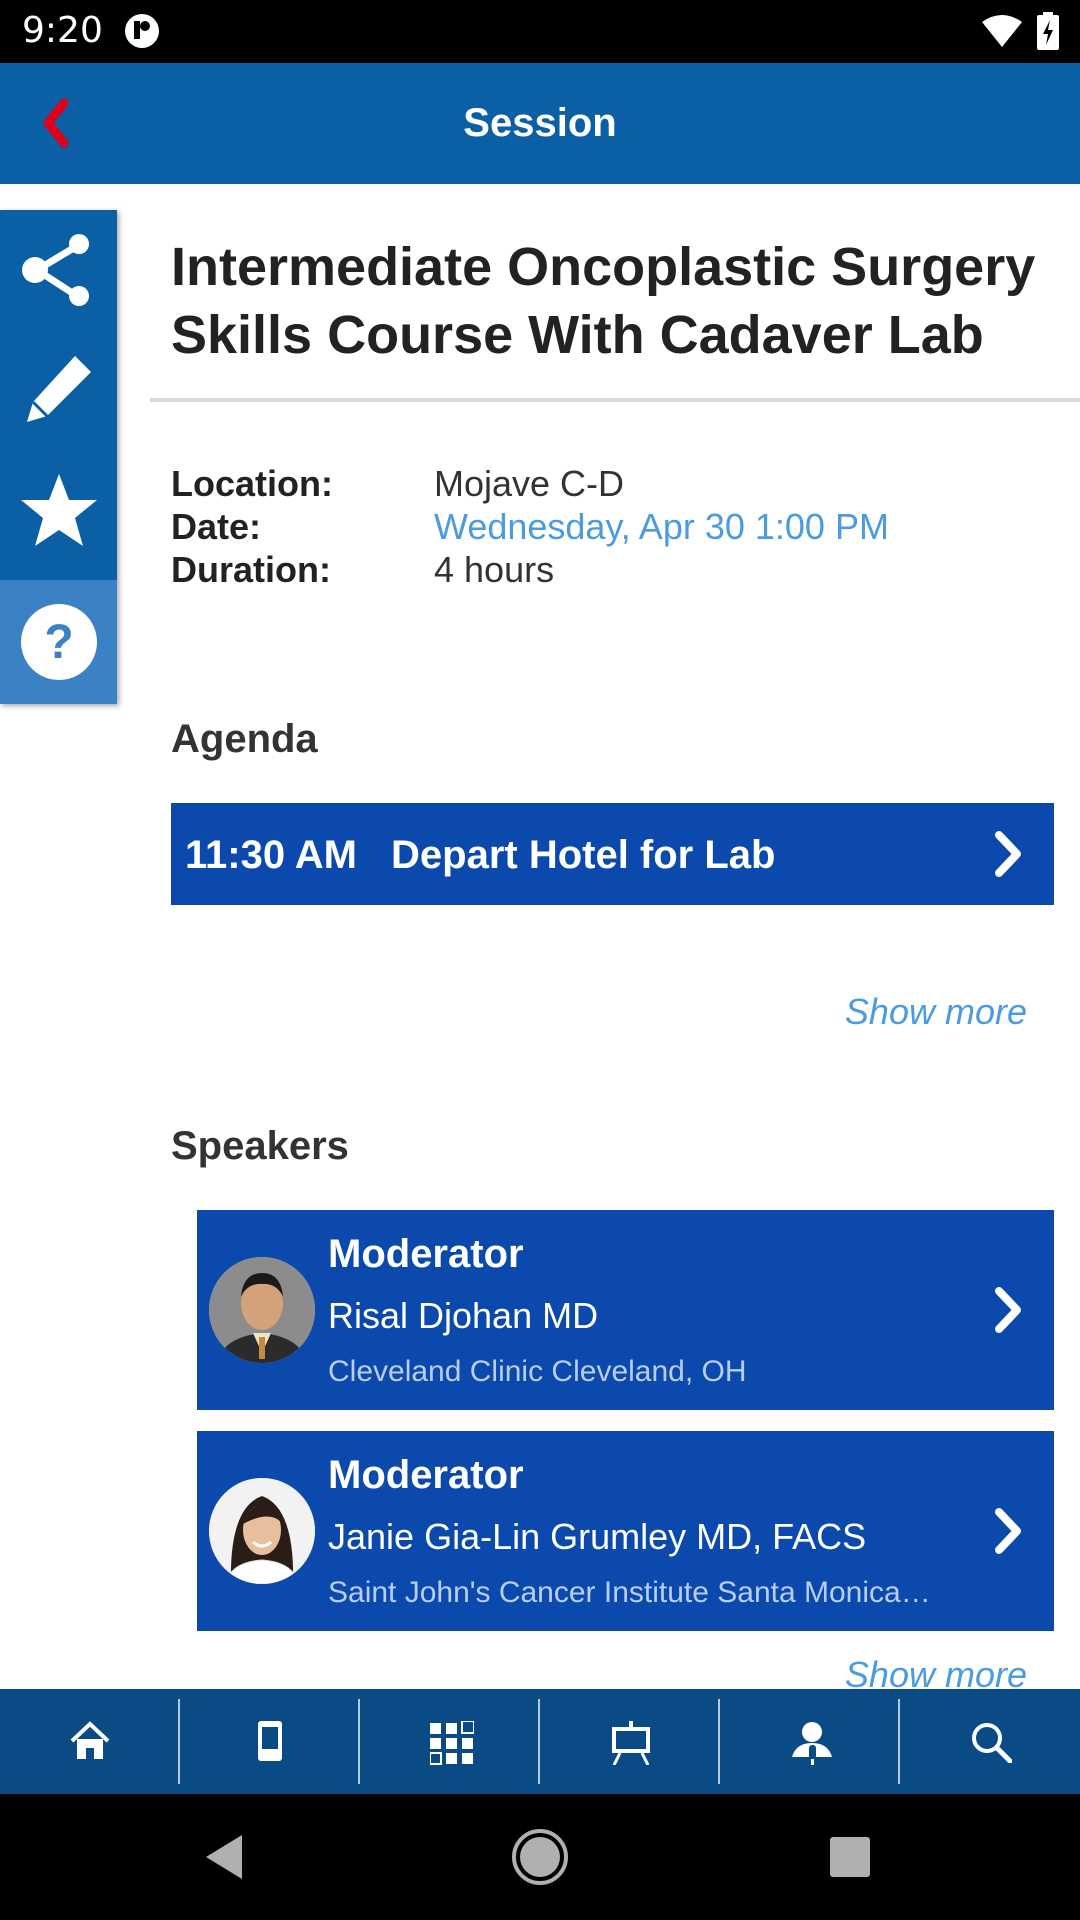 The width and height of the screenshot is (1080, 1920). I want to click on grid-schedule-icon, so click(452, 1743).